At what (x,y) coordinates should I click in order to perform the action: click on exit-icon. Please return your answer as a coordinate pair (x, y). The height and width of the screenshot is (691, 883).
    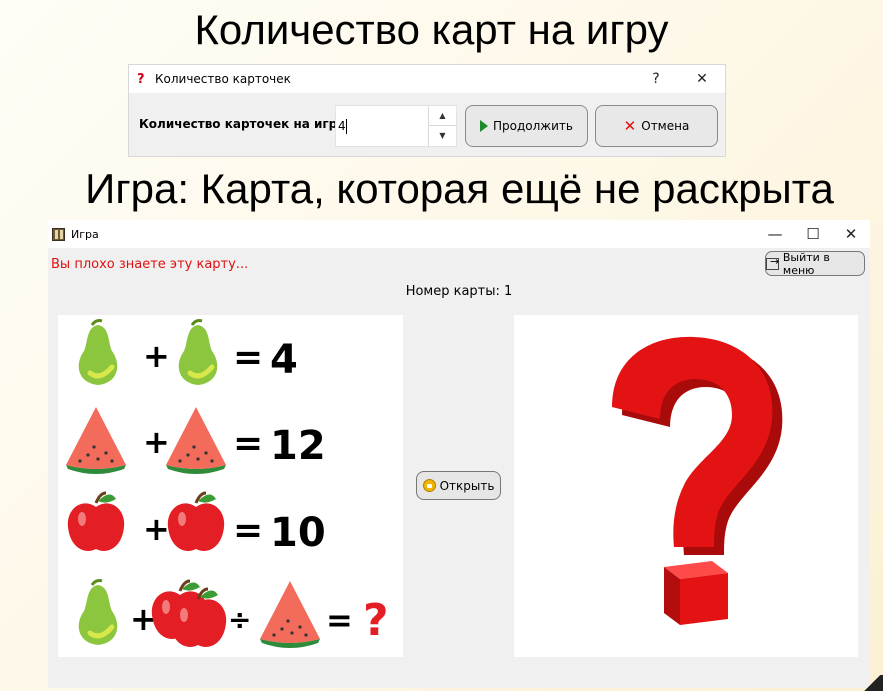
    Looking at the image, I should click on (772, 262).